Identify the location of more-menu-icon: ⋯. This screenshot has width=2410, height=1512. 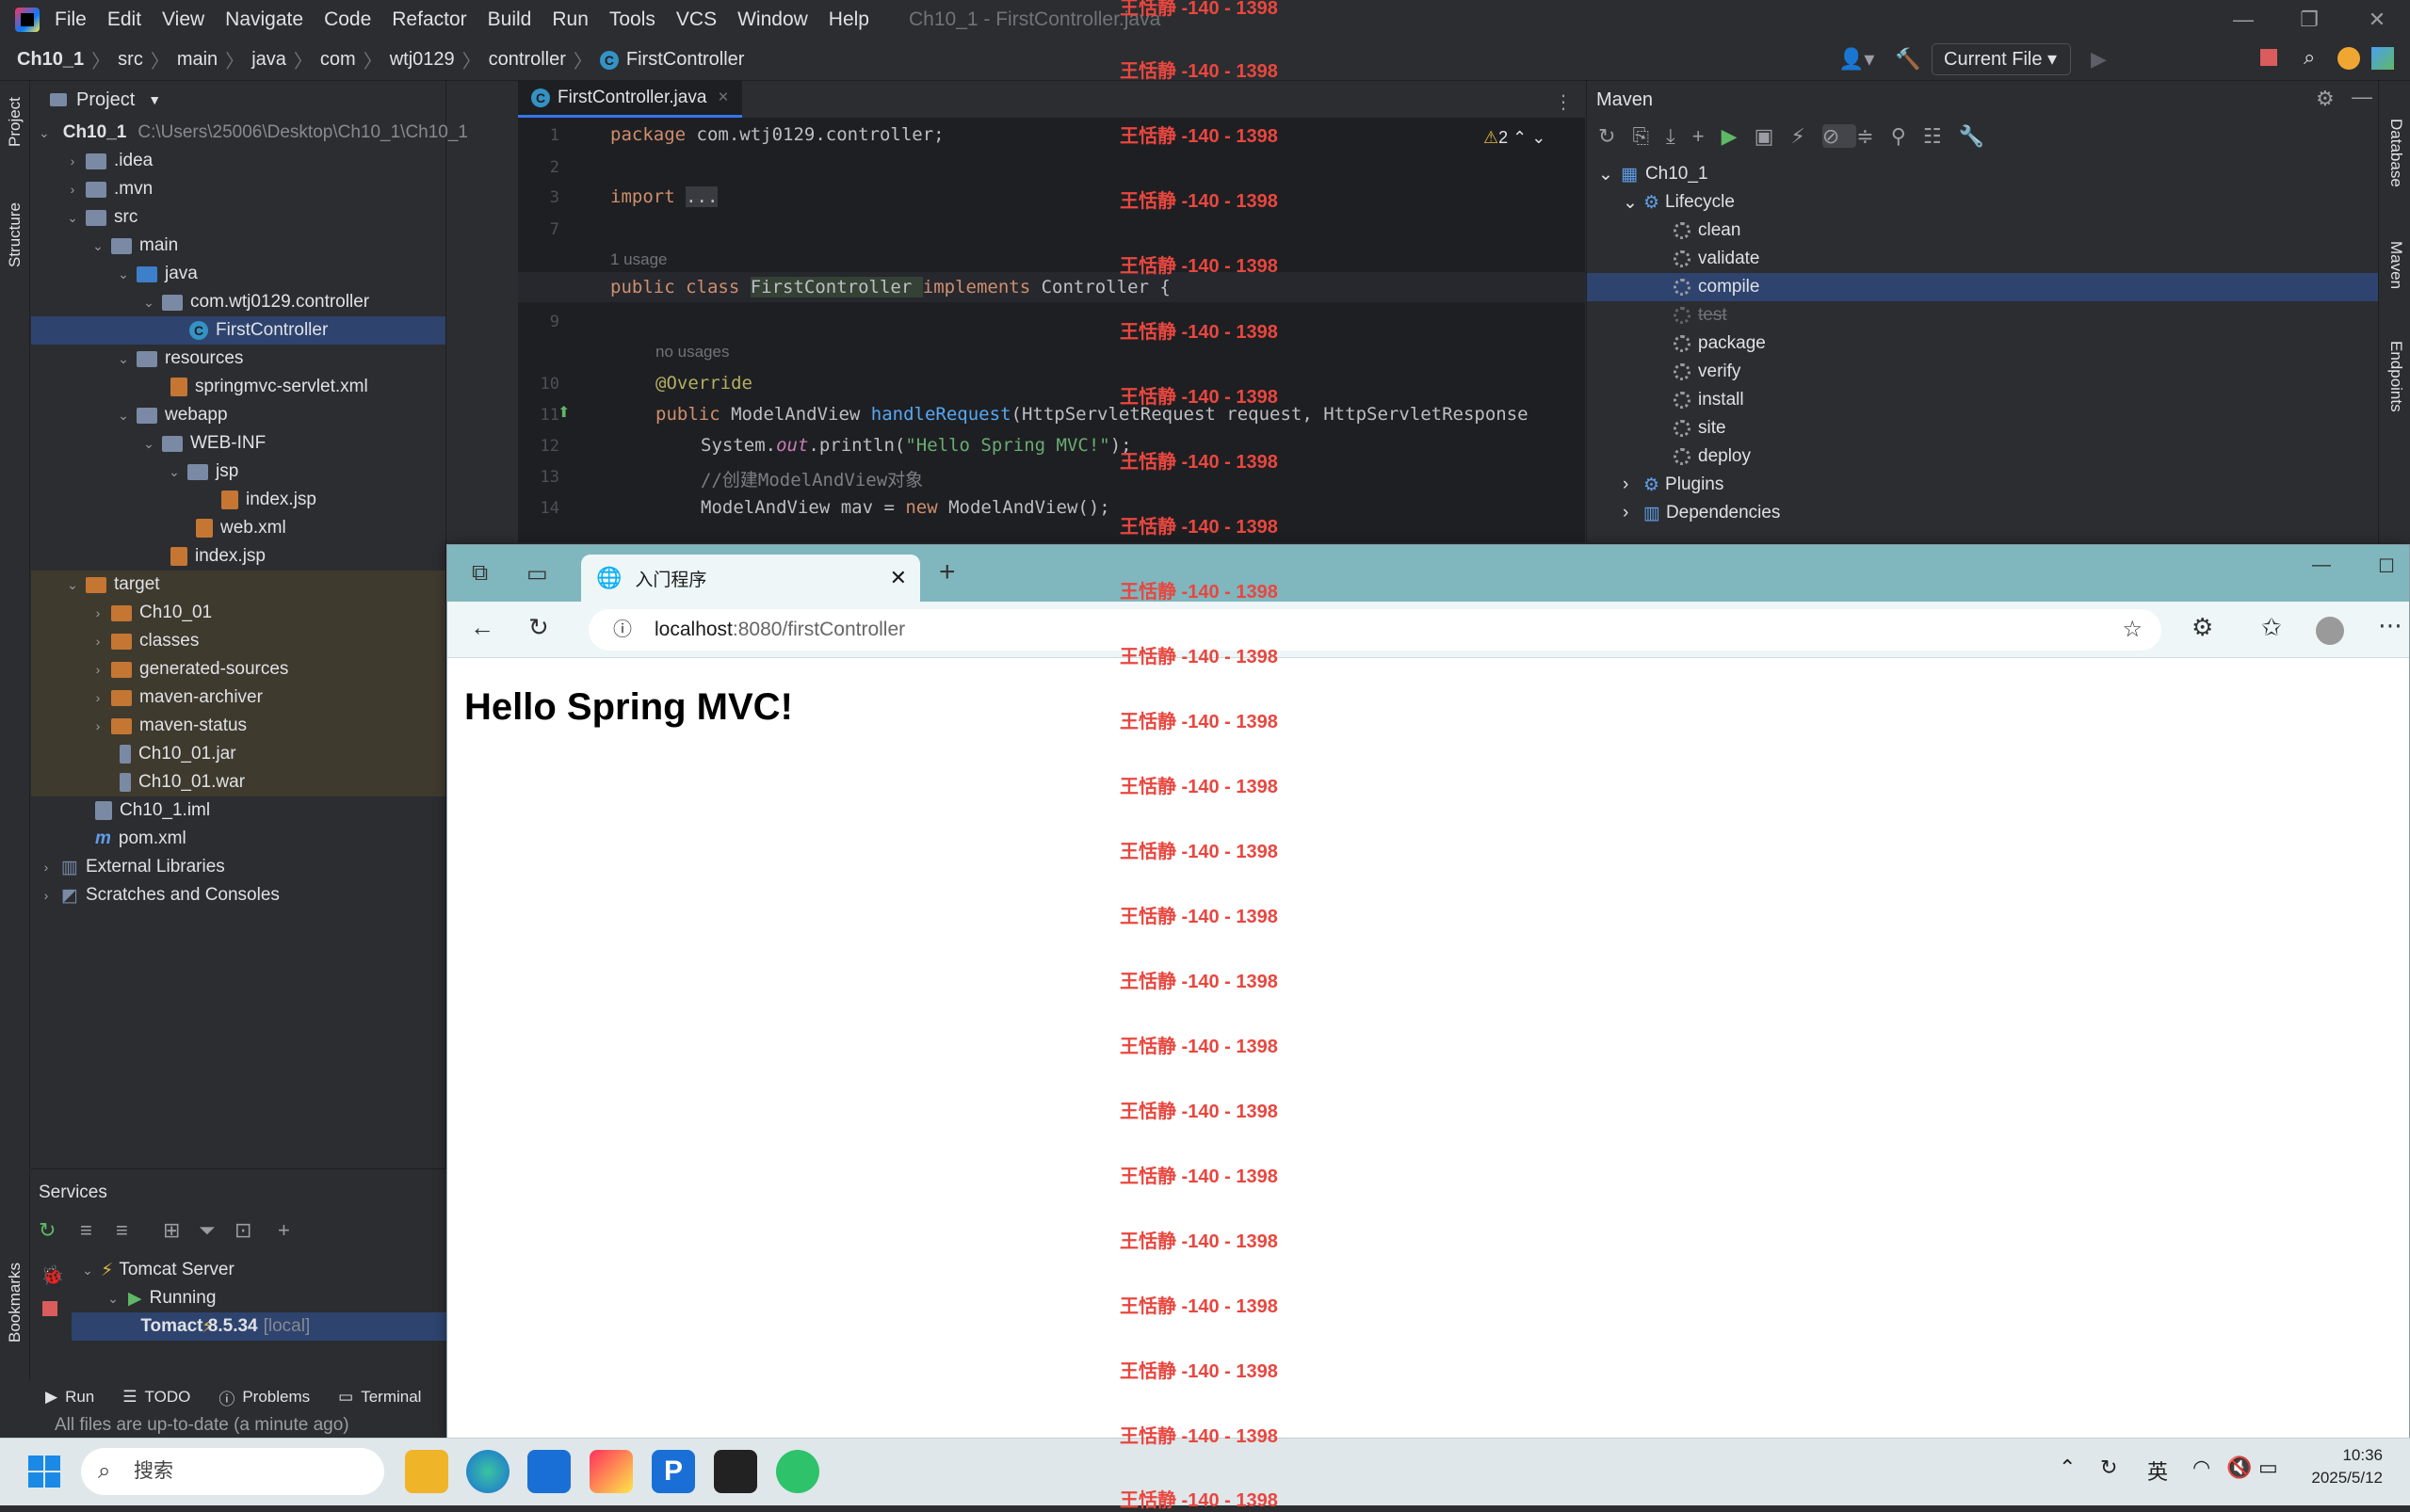
(2390, 625).